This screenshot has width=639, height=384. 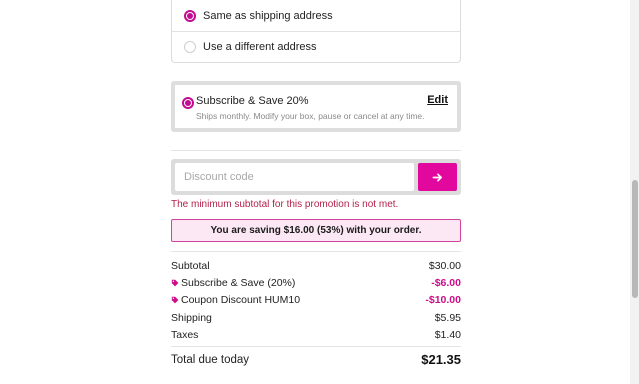 What do you see at coordinates (241, 300) in the screenshot?
I see `coupon-discount-label: Coupon Discount HUM10` at bounding box center [241, 300].